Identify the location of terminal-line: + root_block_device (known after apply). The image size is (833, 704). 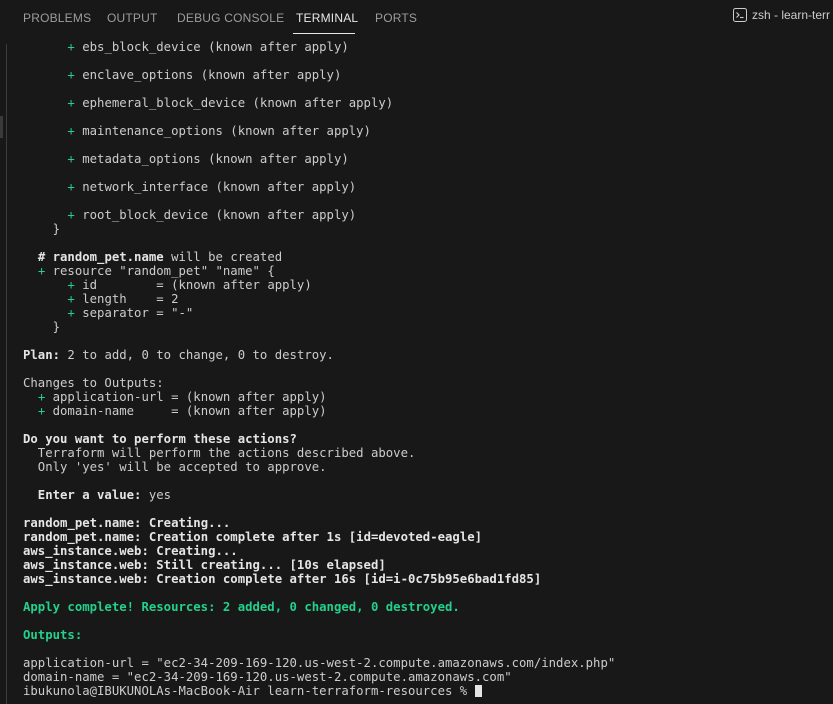
(212, 215).